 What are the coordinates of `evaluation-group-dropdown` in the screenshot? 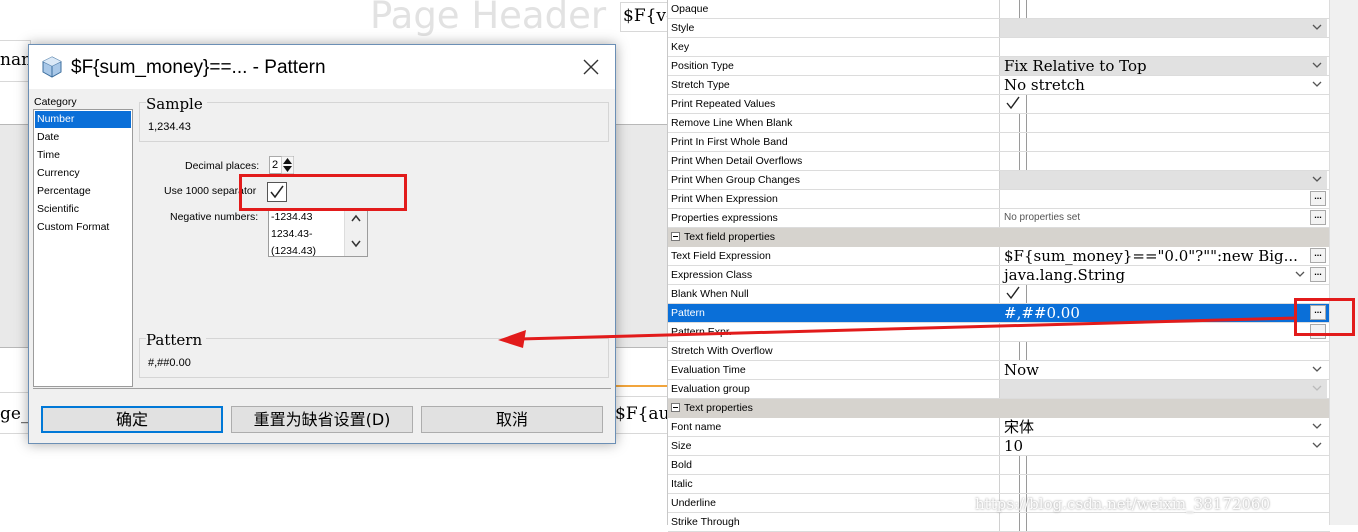 It's located at (1163, 389).